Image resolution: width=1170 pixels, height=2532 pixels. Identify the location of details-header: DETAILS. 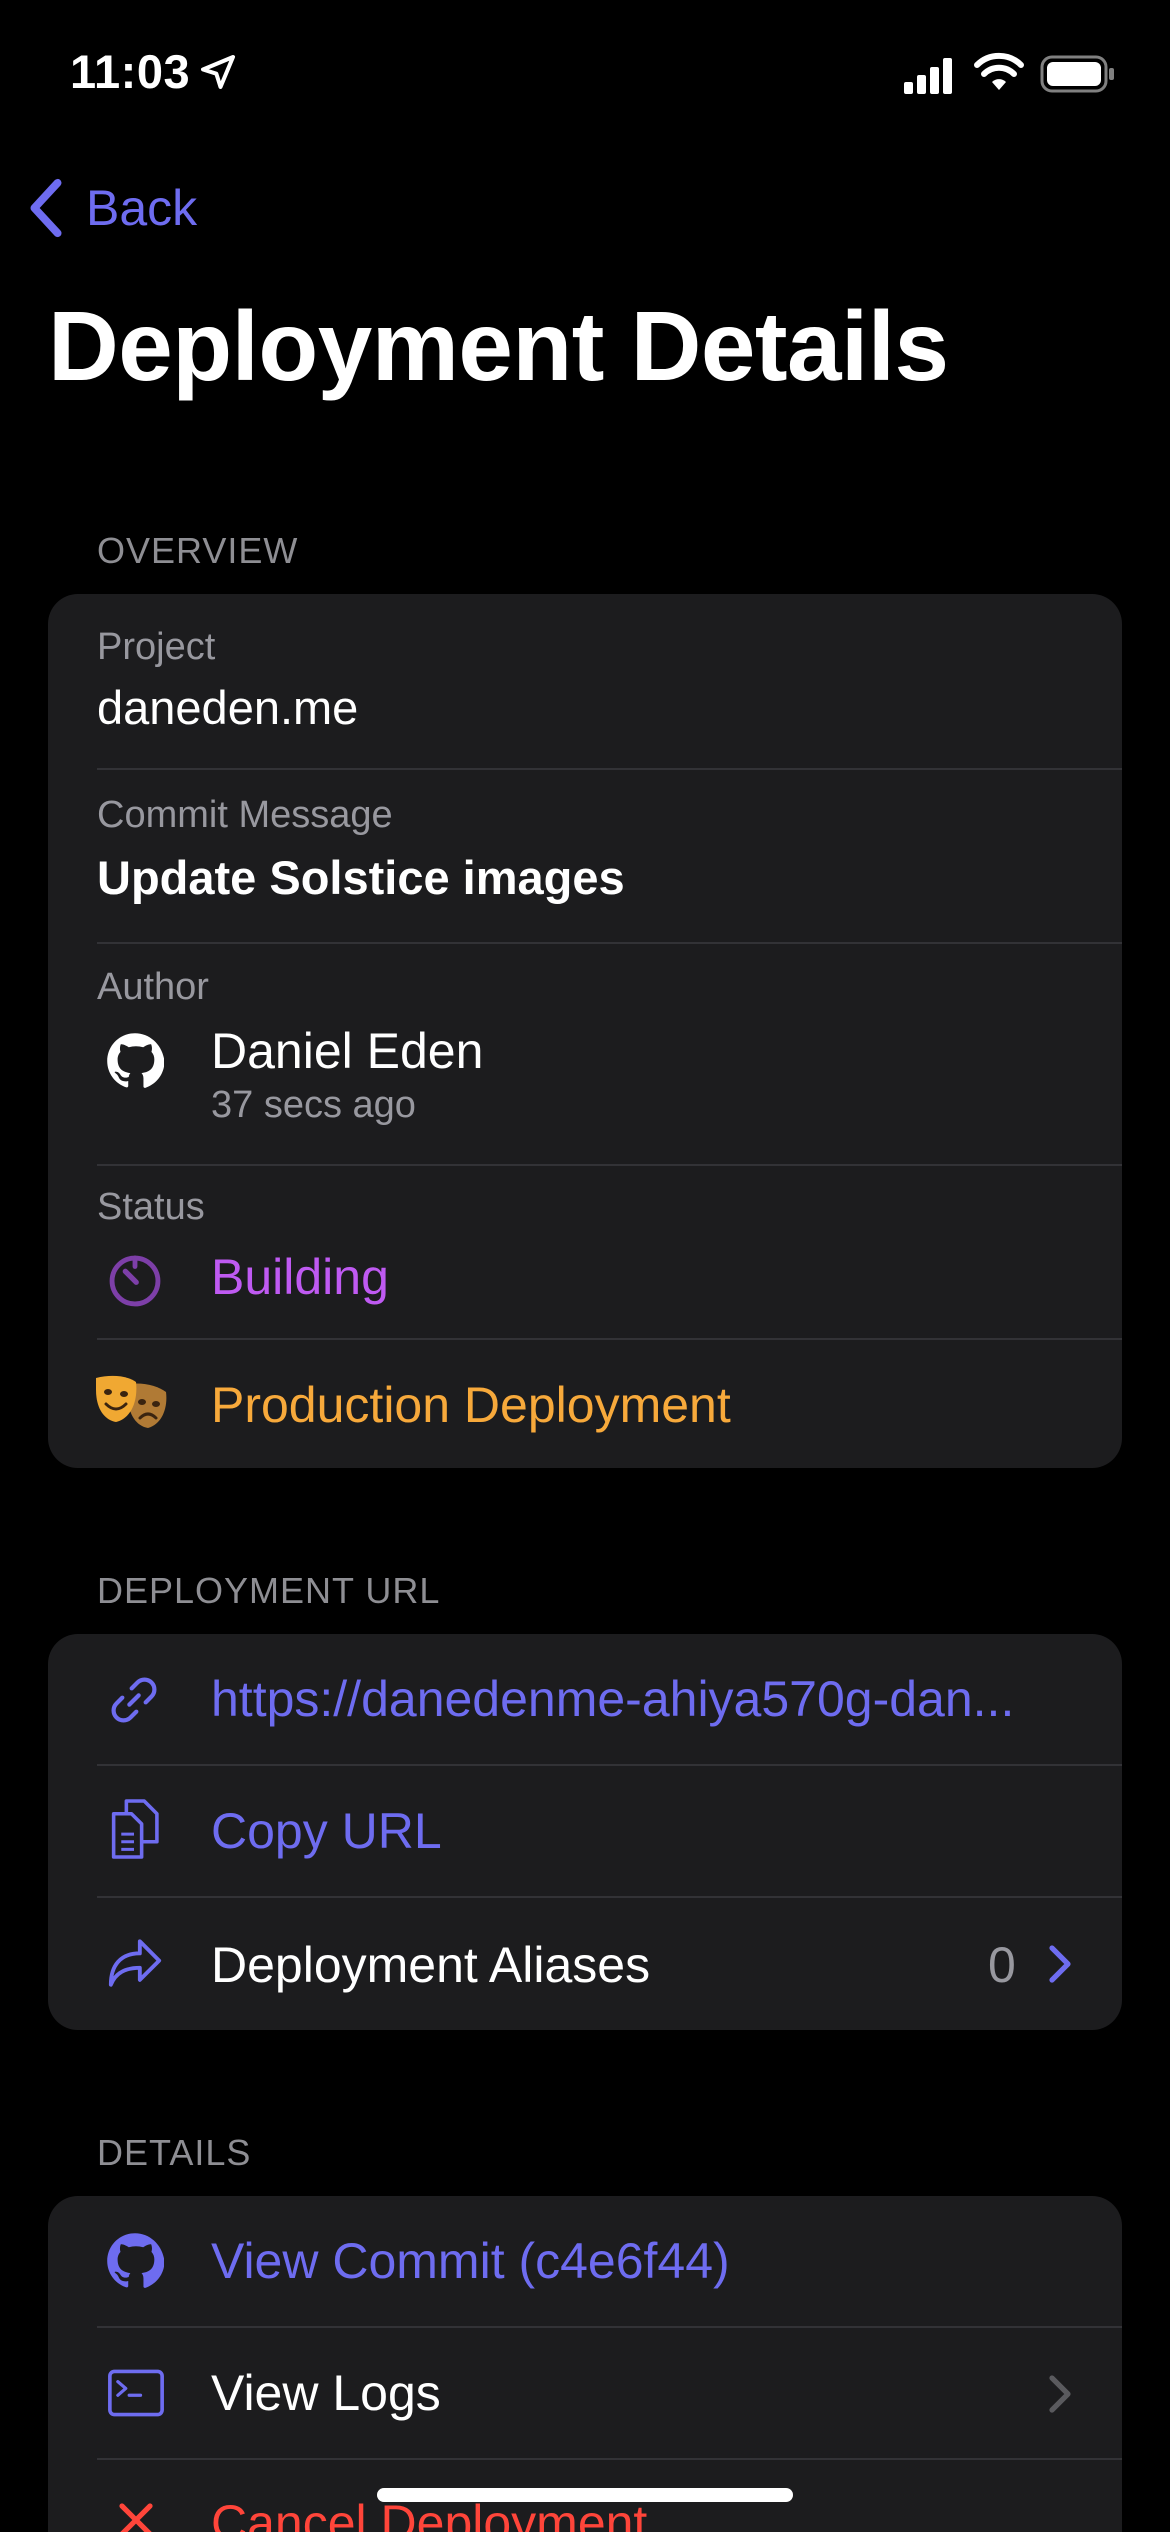
(174, 2152).